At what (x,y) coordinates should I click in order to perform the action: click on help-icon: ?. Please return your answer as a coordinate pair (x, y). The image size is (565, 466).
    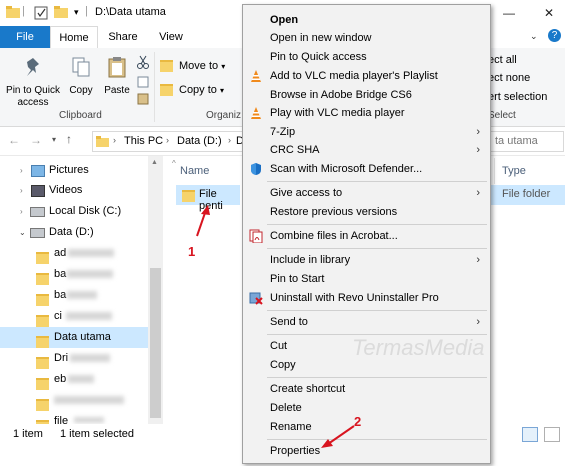
    Looking at the image, I should click on (554, 35).